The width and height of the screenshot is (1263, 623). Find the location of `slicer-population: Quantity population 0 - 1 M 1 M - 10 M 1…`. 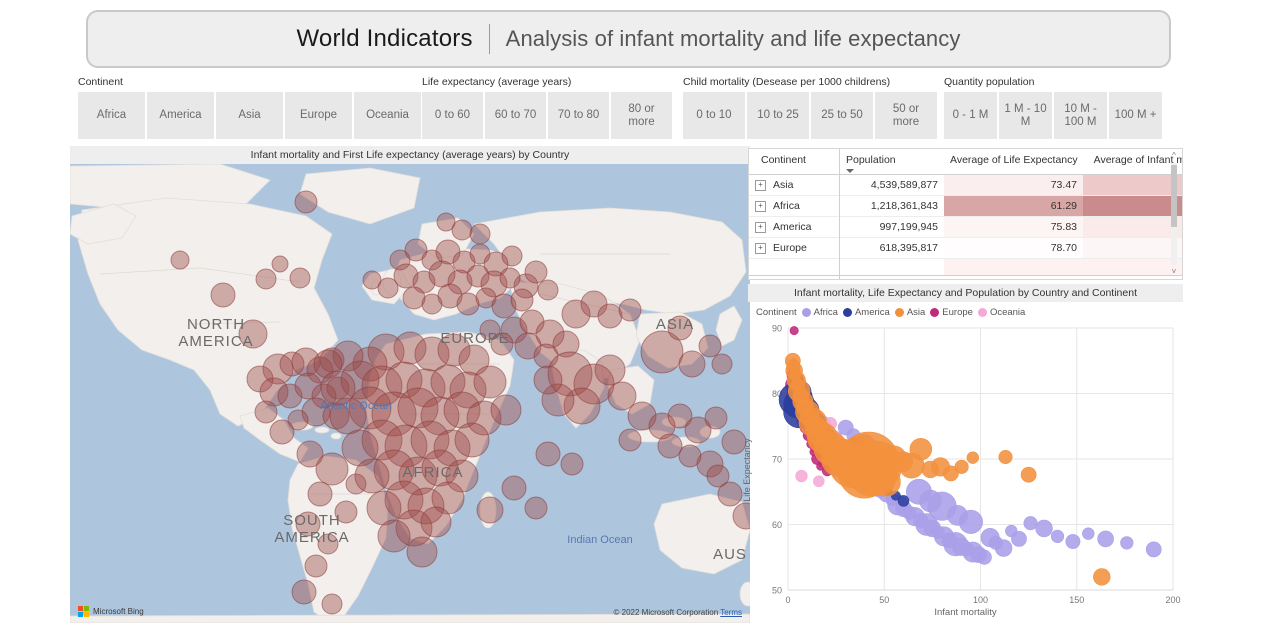

slicer-population: Quantity population 0 - 1 M 1 M - 10 M 1… is located at coordinates (1053, 107).